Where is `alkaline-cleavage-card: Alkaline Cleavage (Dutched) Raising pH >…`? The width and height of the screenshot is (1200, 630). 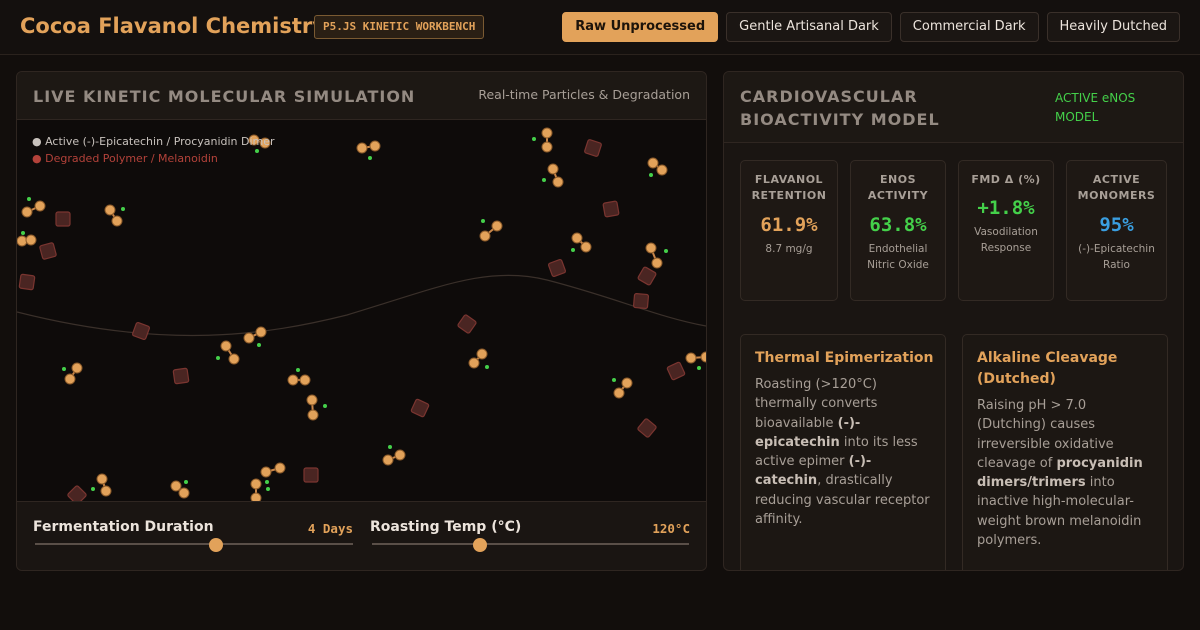
alkaline-cleavage-card: Alkaline Cleavage (Dutched) Raising pH >… is located at coordinates (1065, 452).